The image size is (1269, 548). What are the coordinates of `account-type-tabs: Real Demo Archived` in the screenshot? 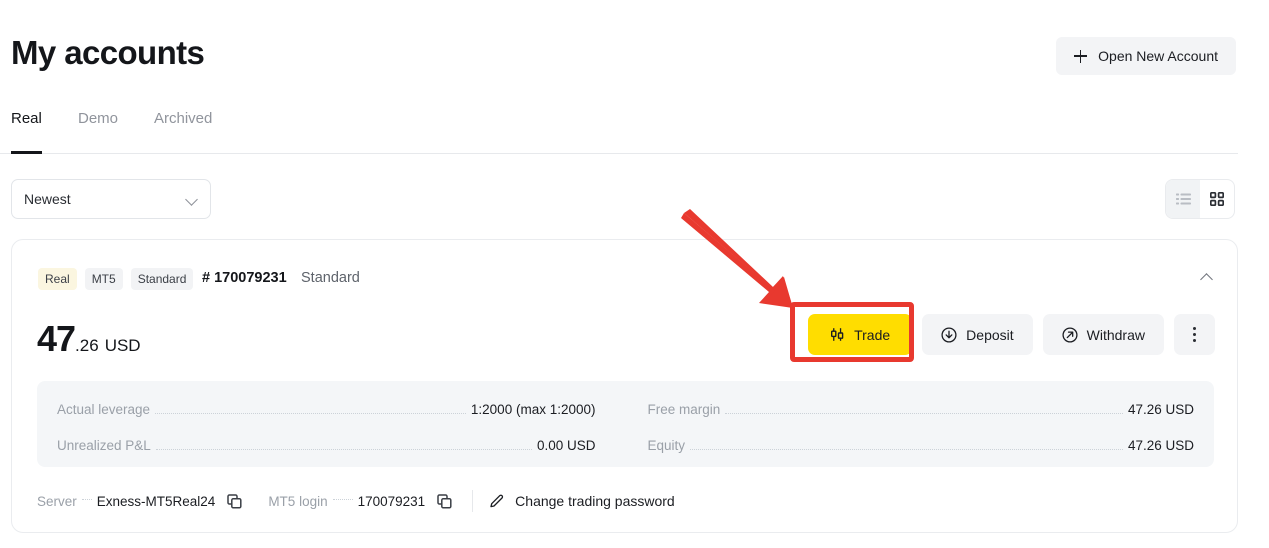 It's located at (619, 131).